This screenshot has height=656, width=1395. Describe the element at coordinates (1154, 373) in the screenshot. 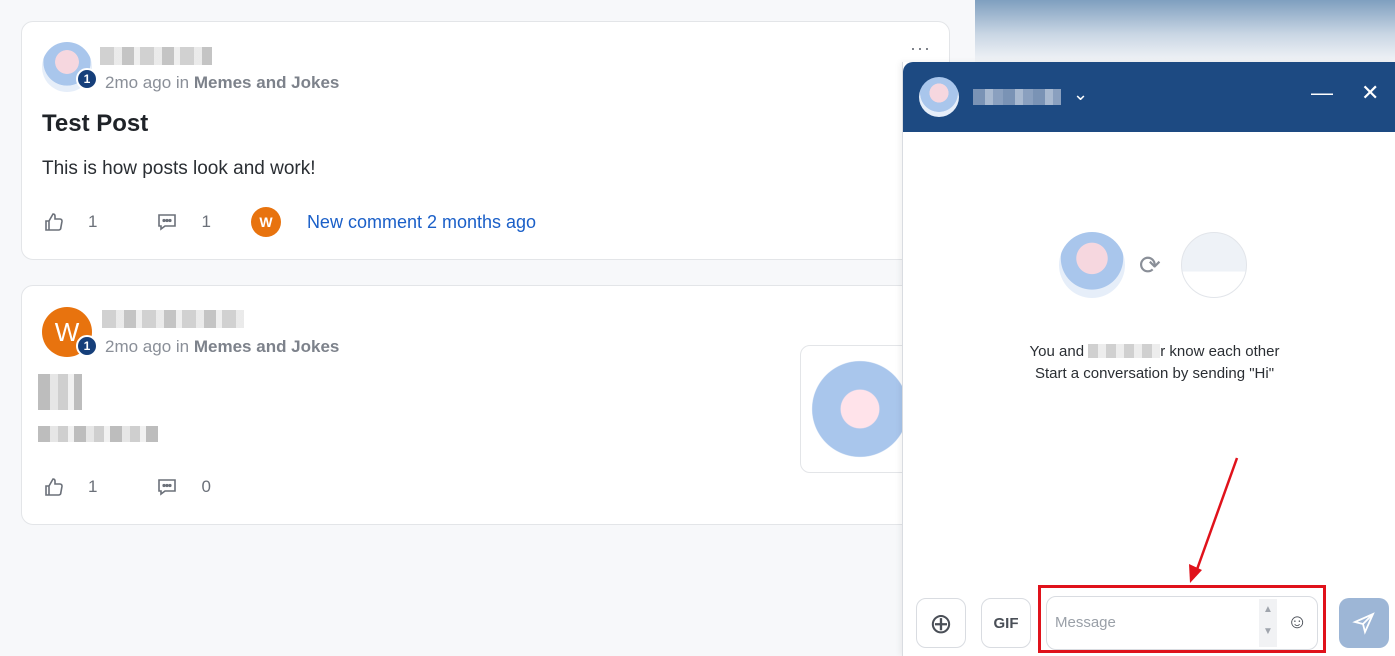

I see `intro-line-2: Start a conversation by sending "Hi"` at that location.